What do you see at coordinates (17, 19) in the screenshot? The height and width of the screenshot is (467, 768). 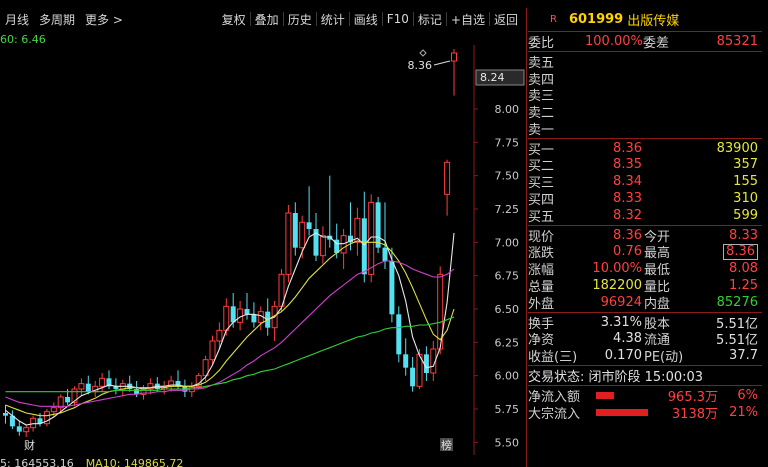 I see `tab-monthly: 月线` at bounding box center [17, 19].